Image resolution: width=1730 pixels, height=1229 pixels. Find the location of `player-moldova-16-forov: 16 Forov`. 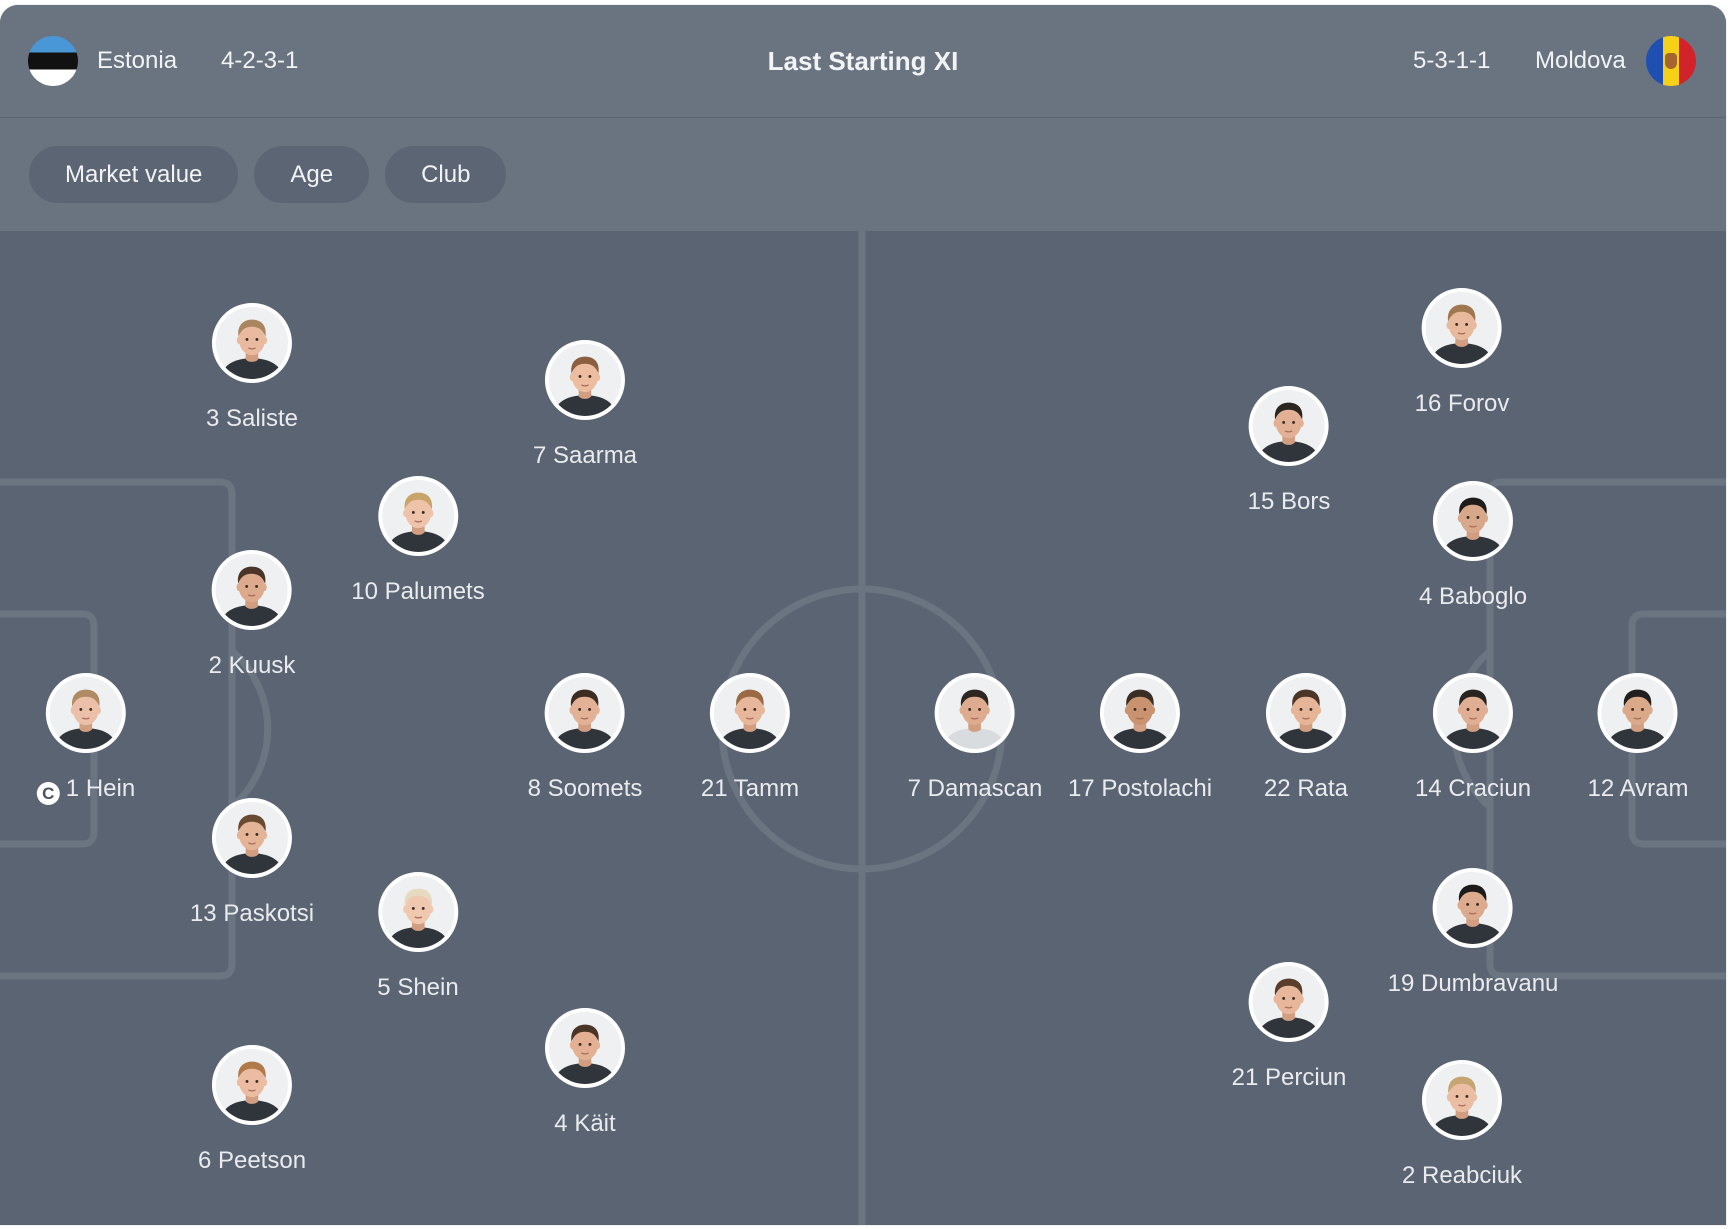

player-moldova-16-forov: 16 Forov is located at coordinates (1462, 353).